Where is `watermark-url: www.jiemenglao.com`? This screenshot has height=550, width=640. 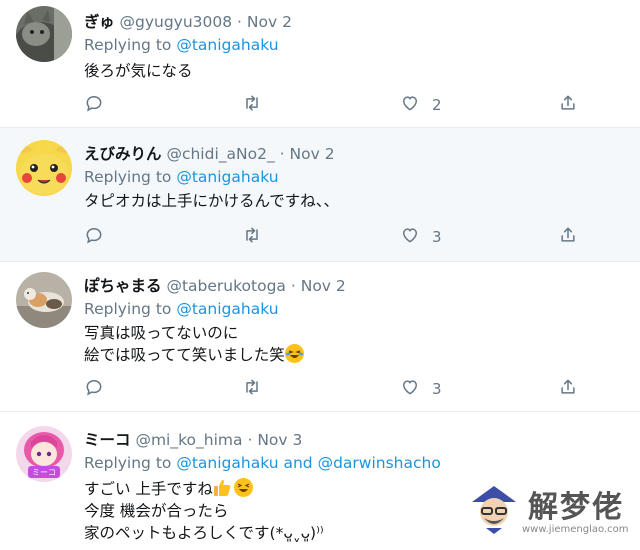 watermark-url: www.jiemenglao.com is located at coordinates (575, 529).